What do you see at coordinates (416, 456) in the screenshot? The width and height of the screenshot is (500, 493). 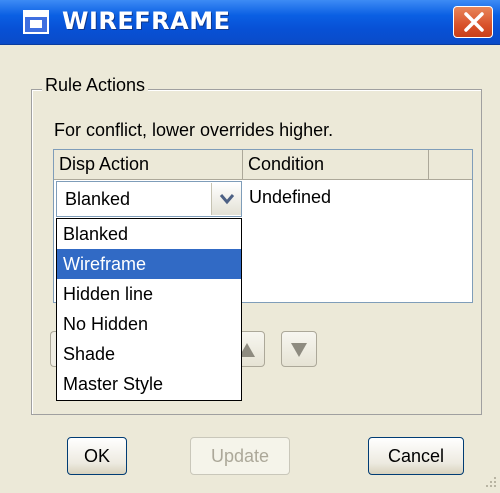 I see `cancel-button: Cancel` at bounding box center [416, 456].